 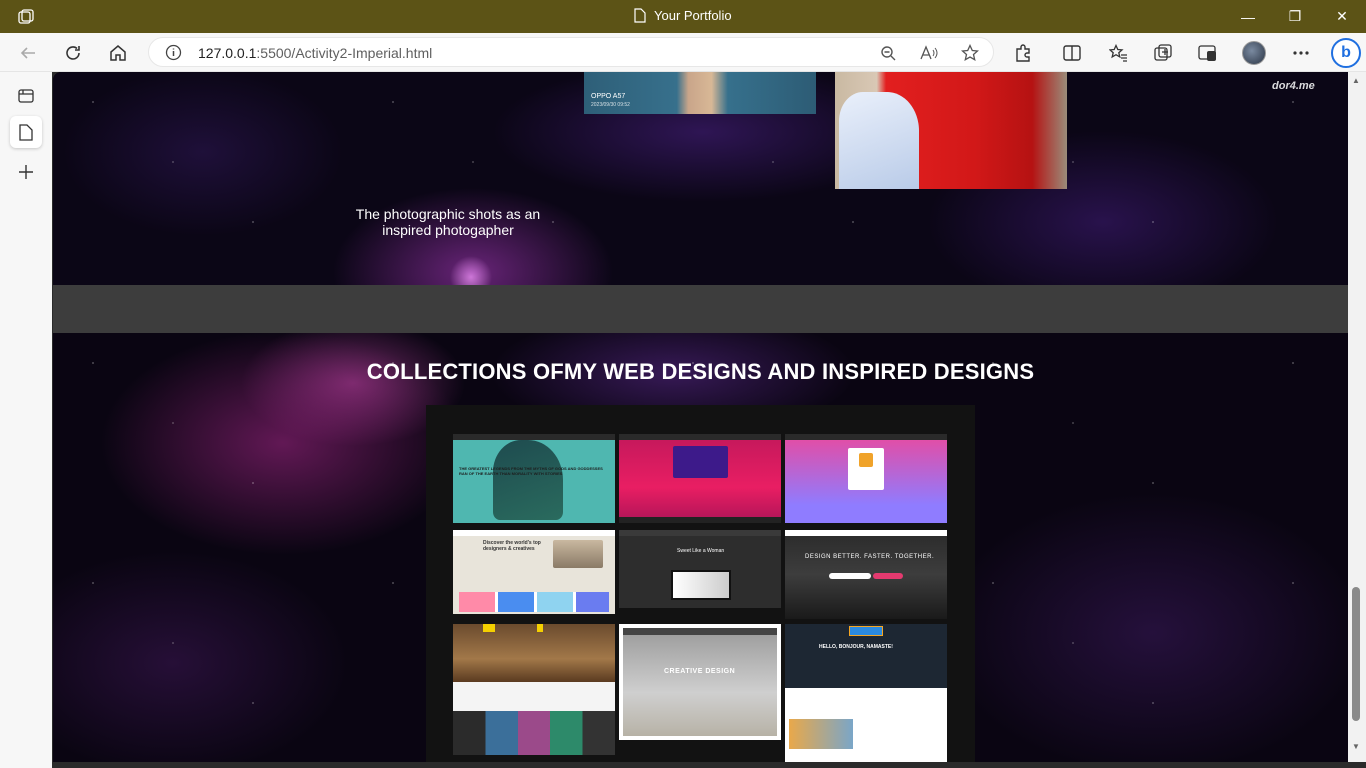 I want to click on browser-essentials-icon, so click(x=1206, y=53).